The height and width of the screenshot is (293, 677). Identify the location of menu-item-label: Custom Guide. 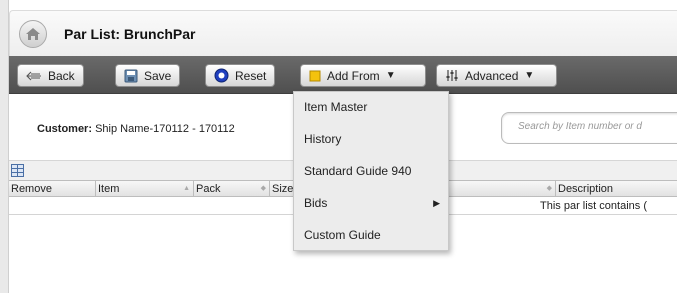
(342, 235).